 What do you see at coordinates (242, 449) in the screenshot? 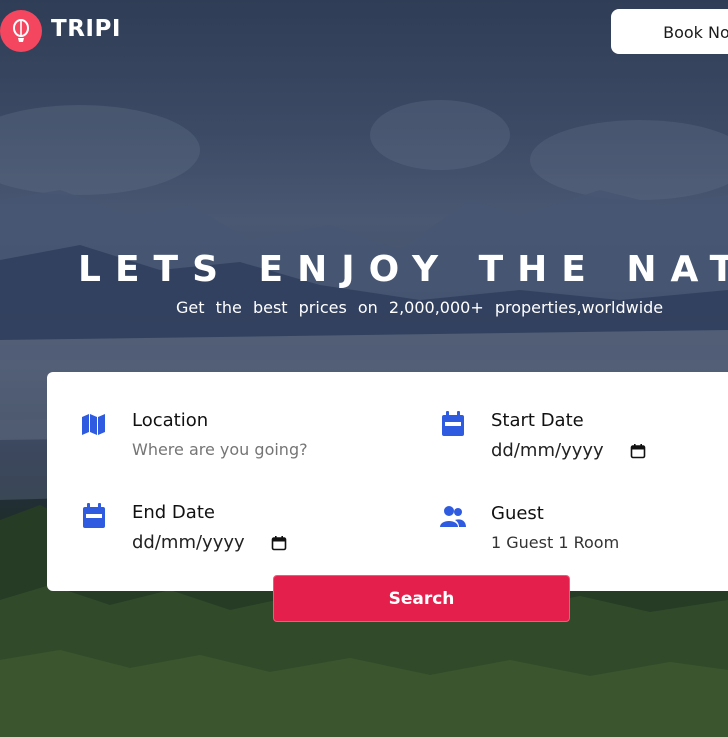
I see `location-input` at bounding box center [242, 449].